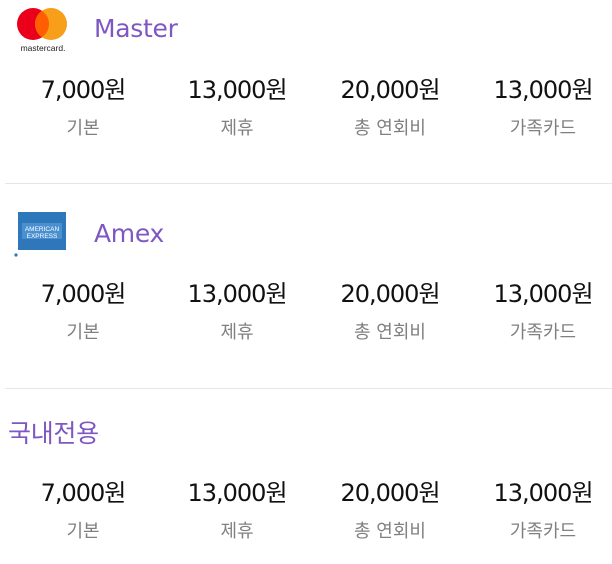 The height and width of the screenshot is (564, 612). What do you see at coordinates (43, 48) in the screenshot?
I see `mastercard-logo-text: mastercard.` at bounding box center [43, 48].